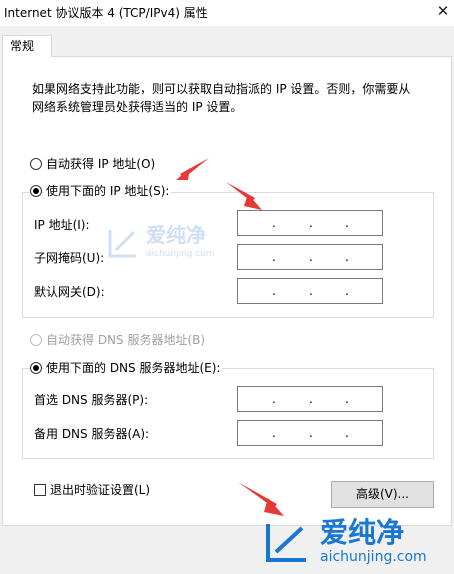 This screenshot has height=574, width=454. Describe the element at coordinates (373, 557) in the screenshot. I see `watermark-url: aichunjing.com` at that location.